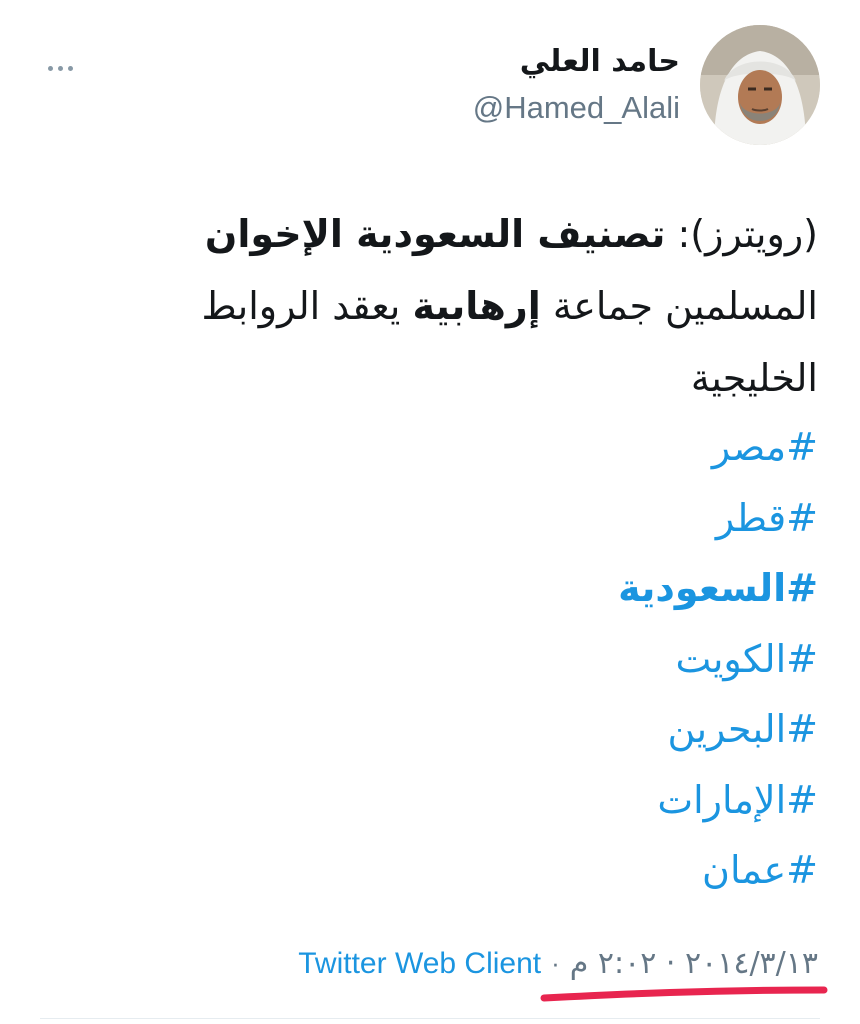  I want to click on tweet-timestamp: ٢٠١٤/٣/١٣ · ٢:٠٢ م, so click(694, 963).